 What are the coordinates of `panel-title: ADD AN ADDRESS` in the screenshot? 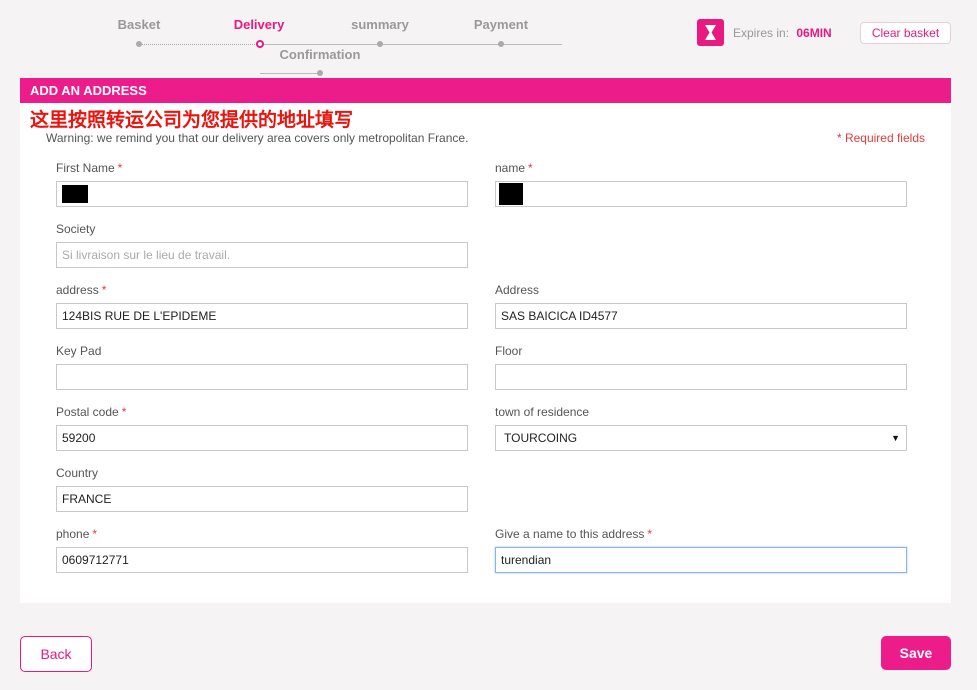 It's located at (485, 90).